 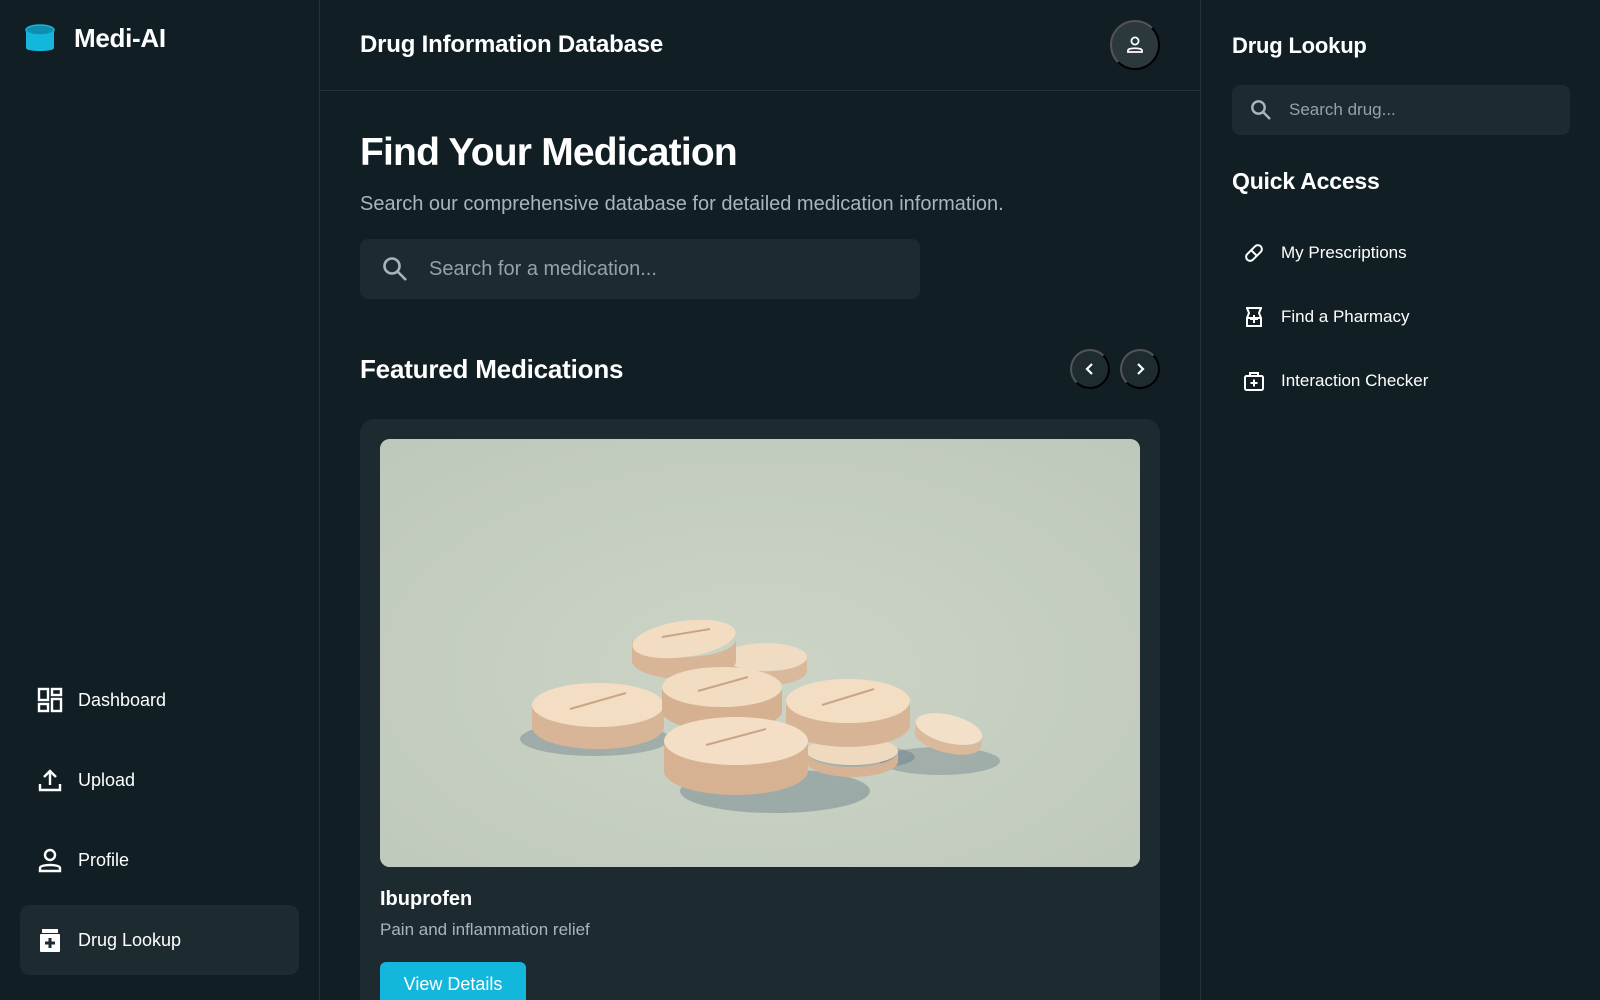 I want to click on drug-search-bar, so click(x=1401, y=110).